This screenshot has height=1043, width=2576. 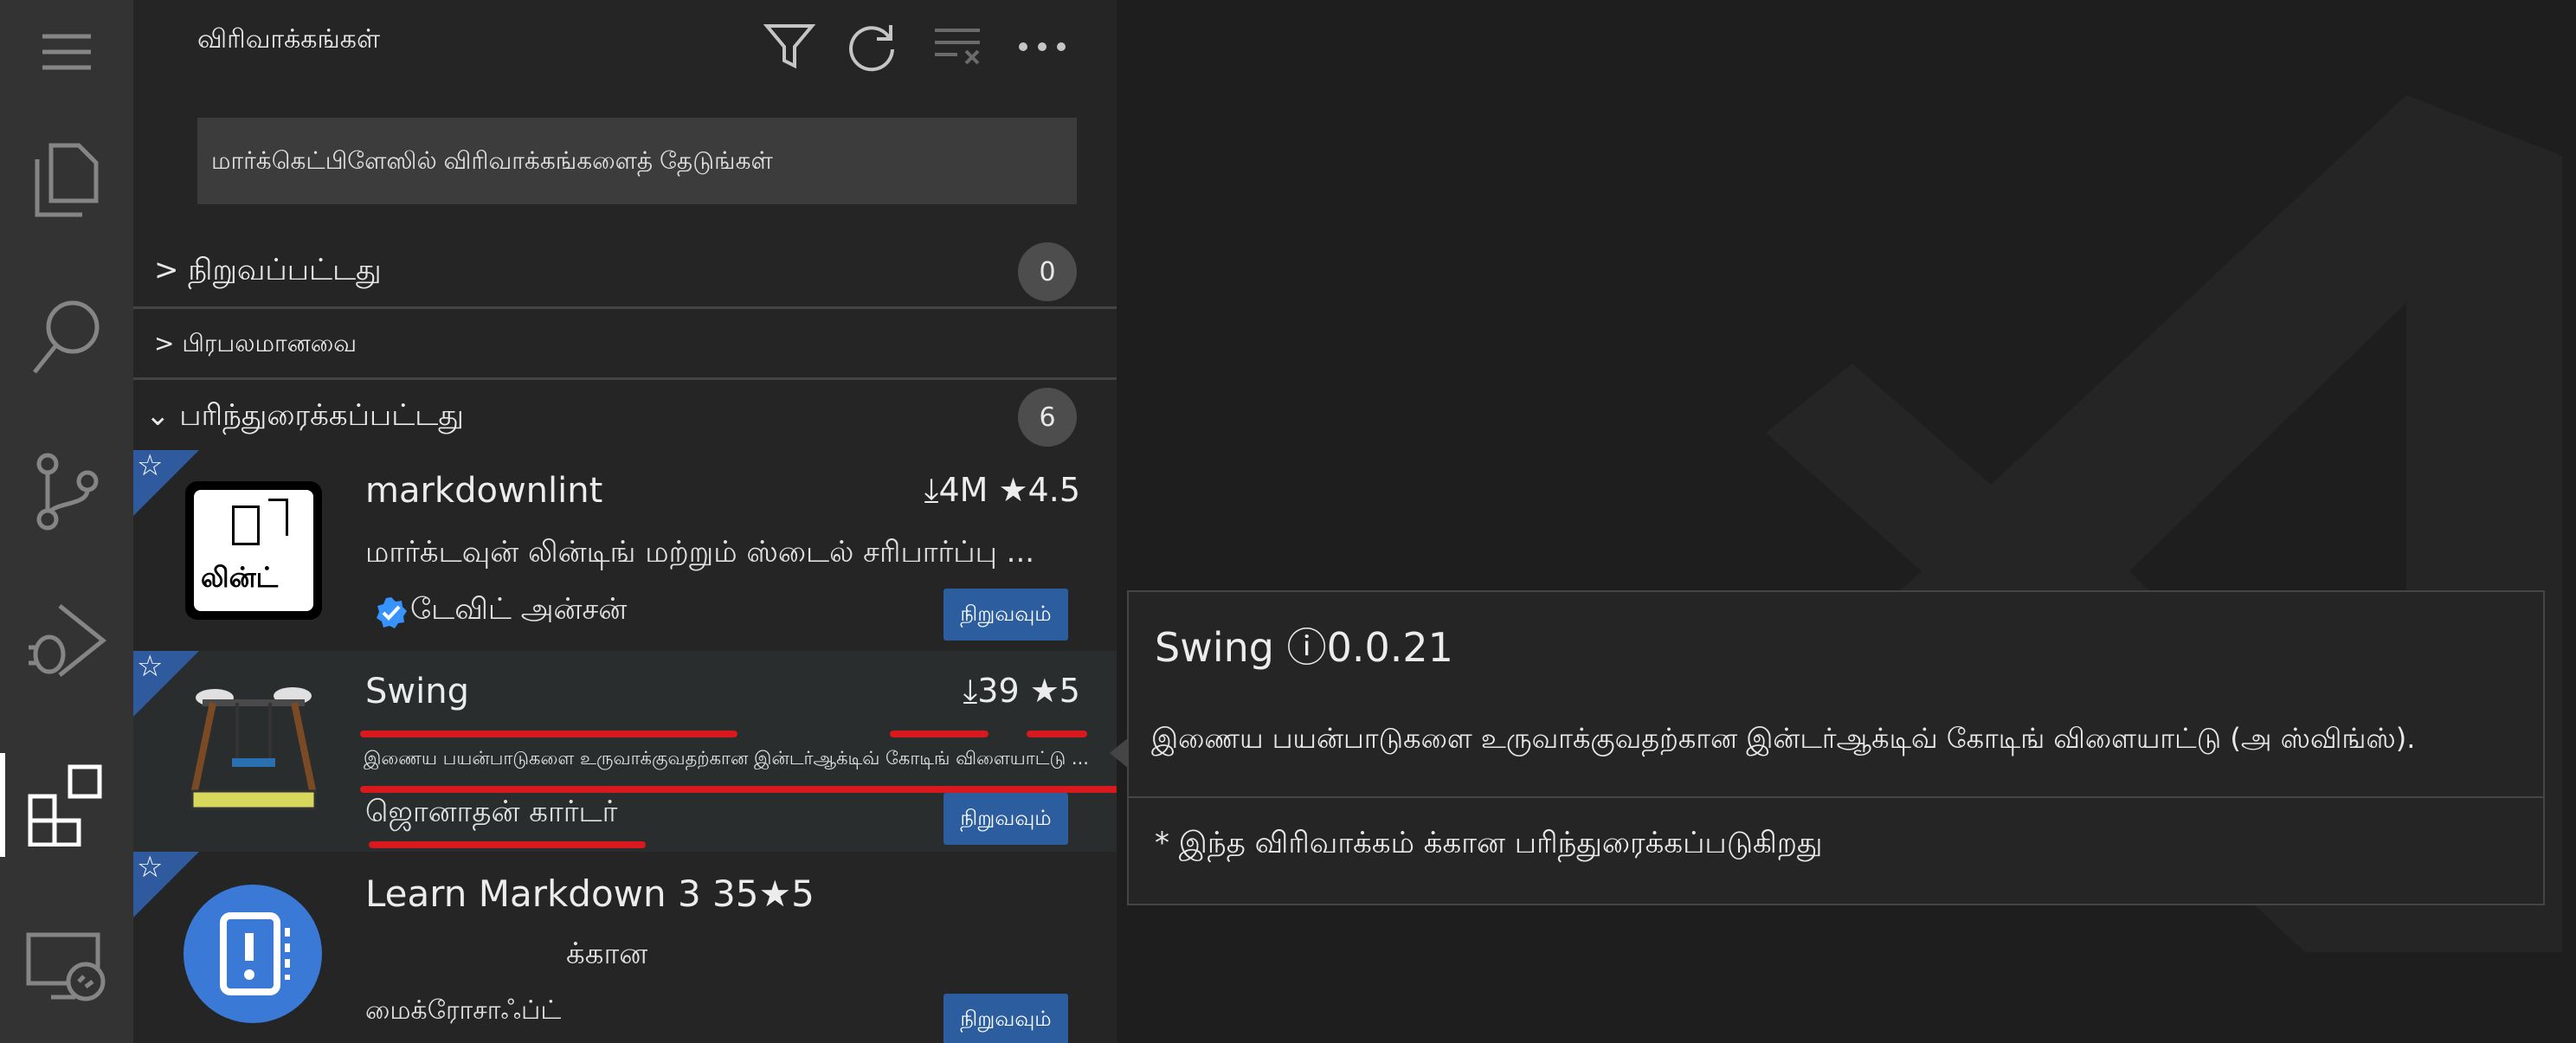 I want to click on clear-icon, so click(x=957, y=46).